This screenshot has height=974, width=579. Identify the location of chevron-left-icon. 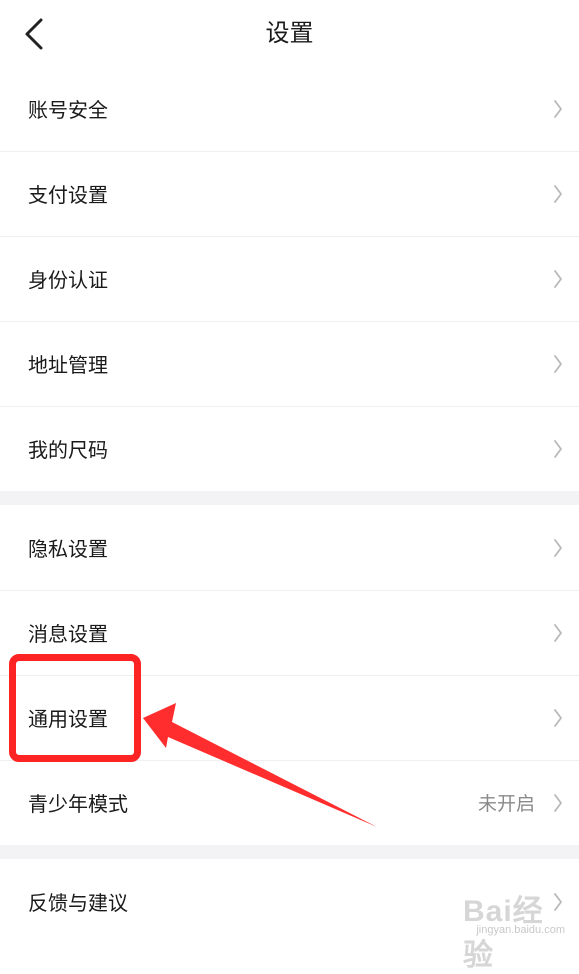
(34, 34).